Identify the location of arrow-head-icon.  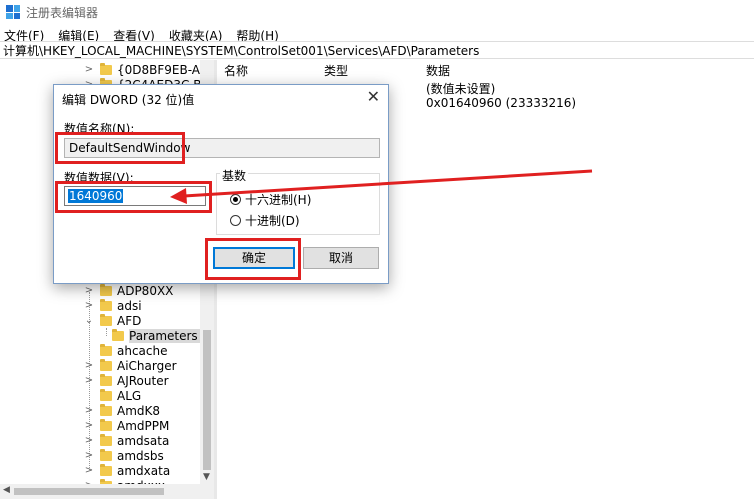
(178, 196).